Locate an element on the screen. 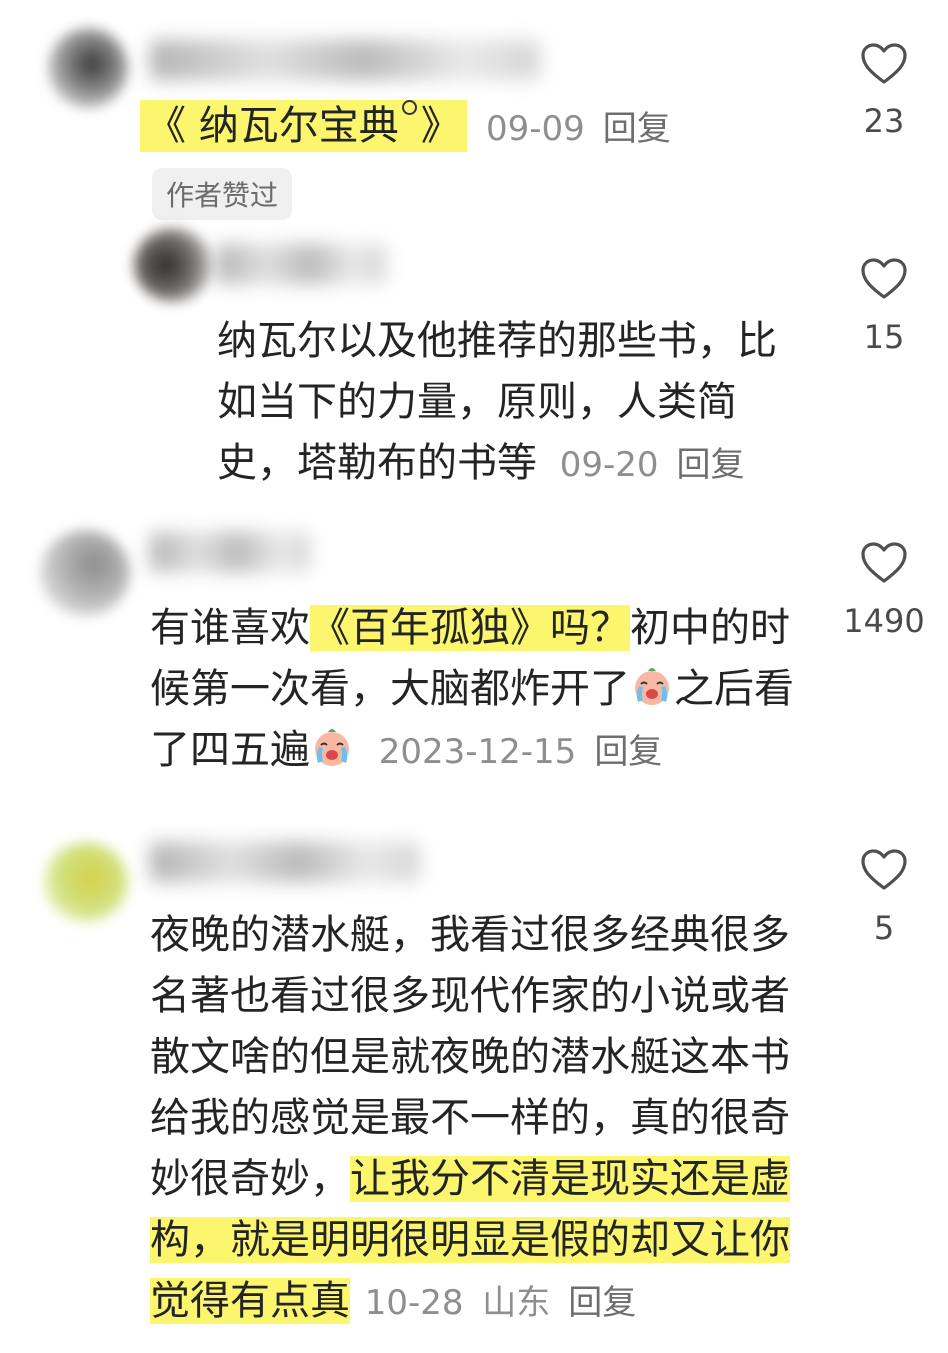 Image resolution: width=948 pixels, height=1353 pixels. comment-date: 09-09 is located at coordinates (535, 129).